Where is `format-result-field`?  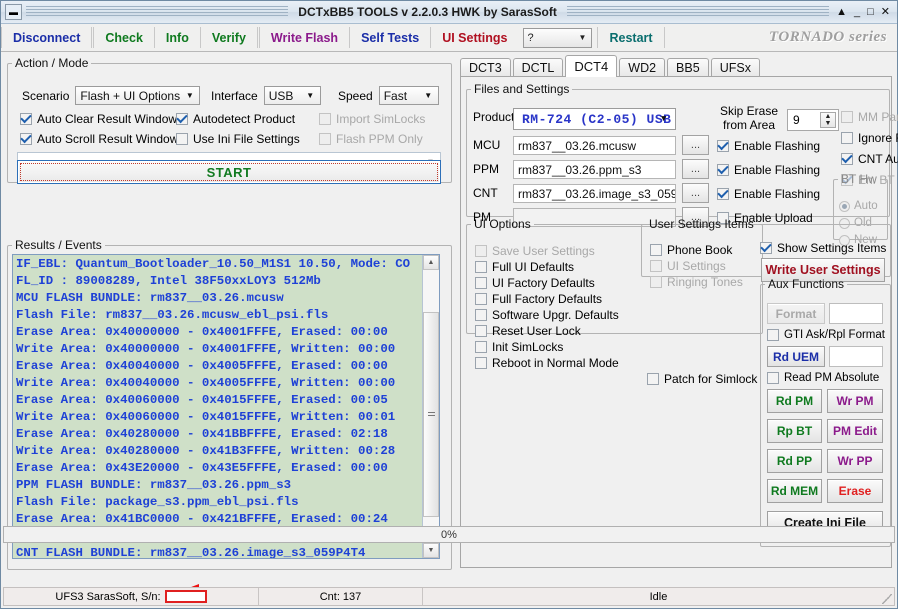 format-result-field is located at coordinates (856, 313).